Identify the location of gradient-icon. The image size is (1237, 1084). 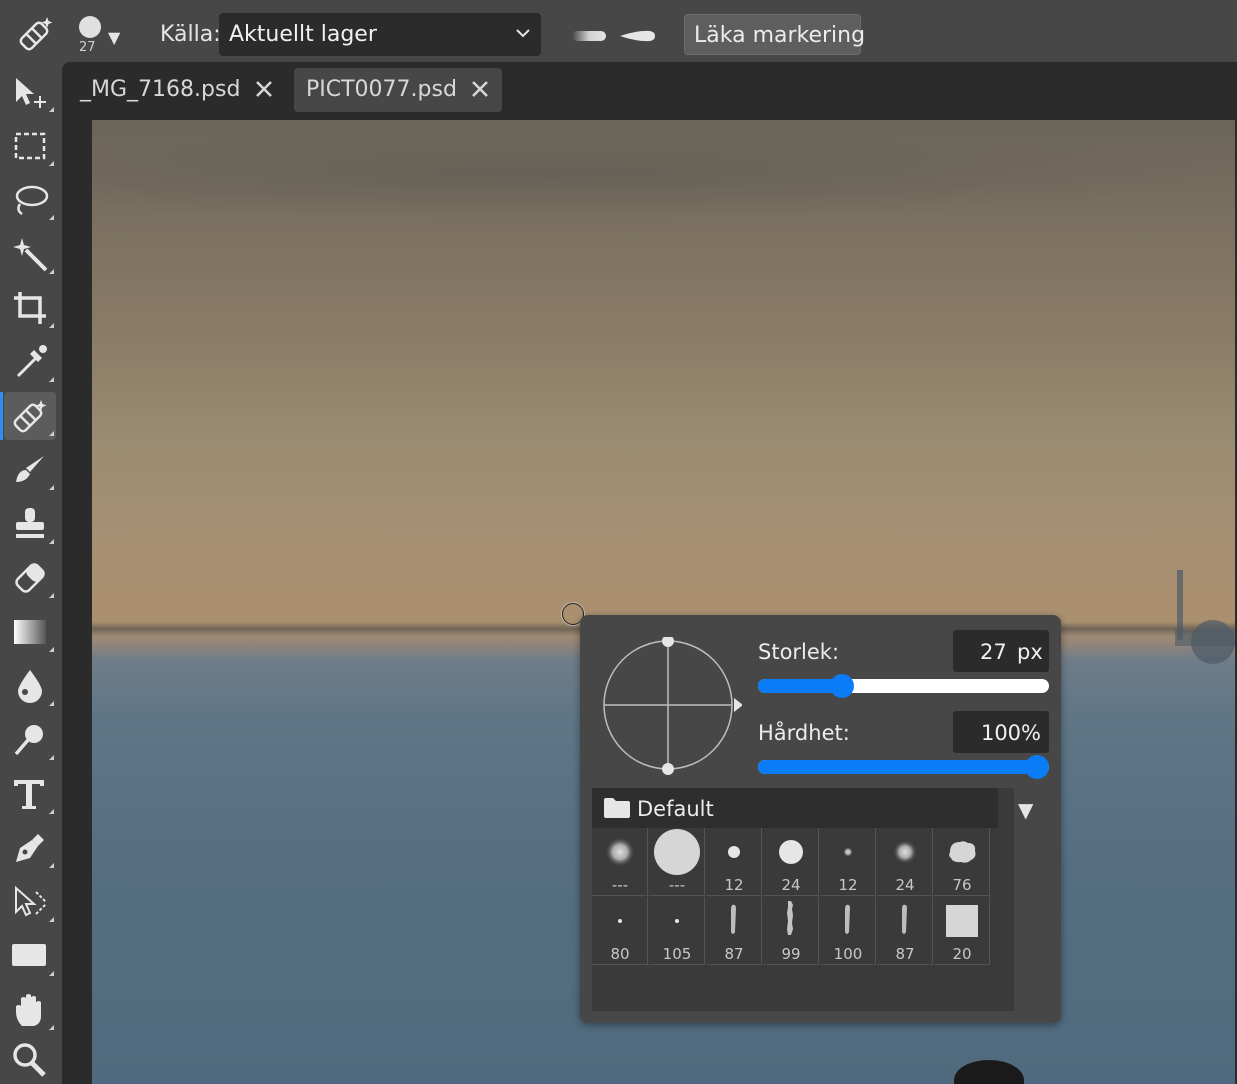
(30, 632).